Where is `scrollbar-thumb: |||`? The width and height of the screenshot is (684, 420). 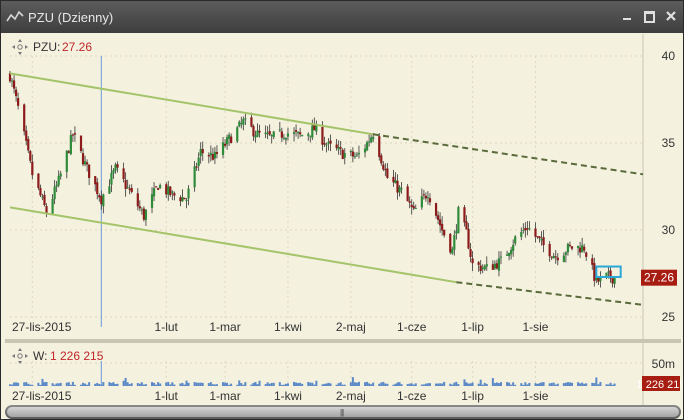 scrollbar-thumb: ||| is located at coordinates (343, 412).